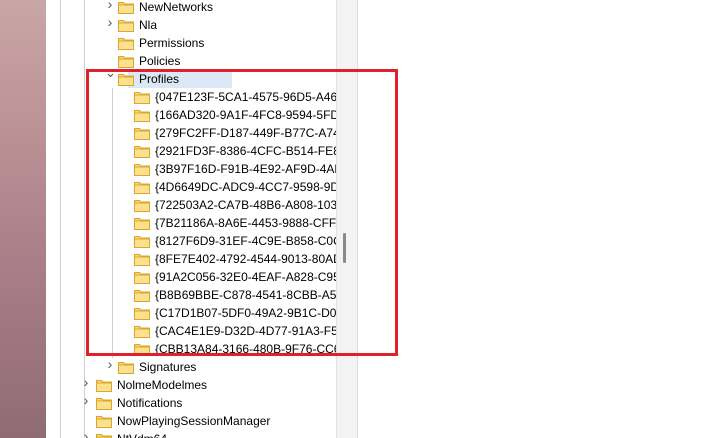 The image size is (728, 438). Describe the element at coordinates (172, 43) in the screenshot. I see `tree-item-label: Permissions` at that location.